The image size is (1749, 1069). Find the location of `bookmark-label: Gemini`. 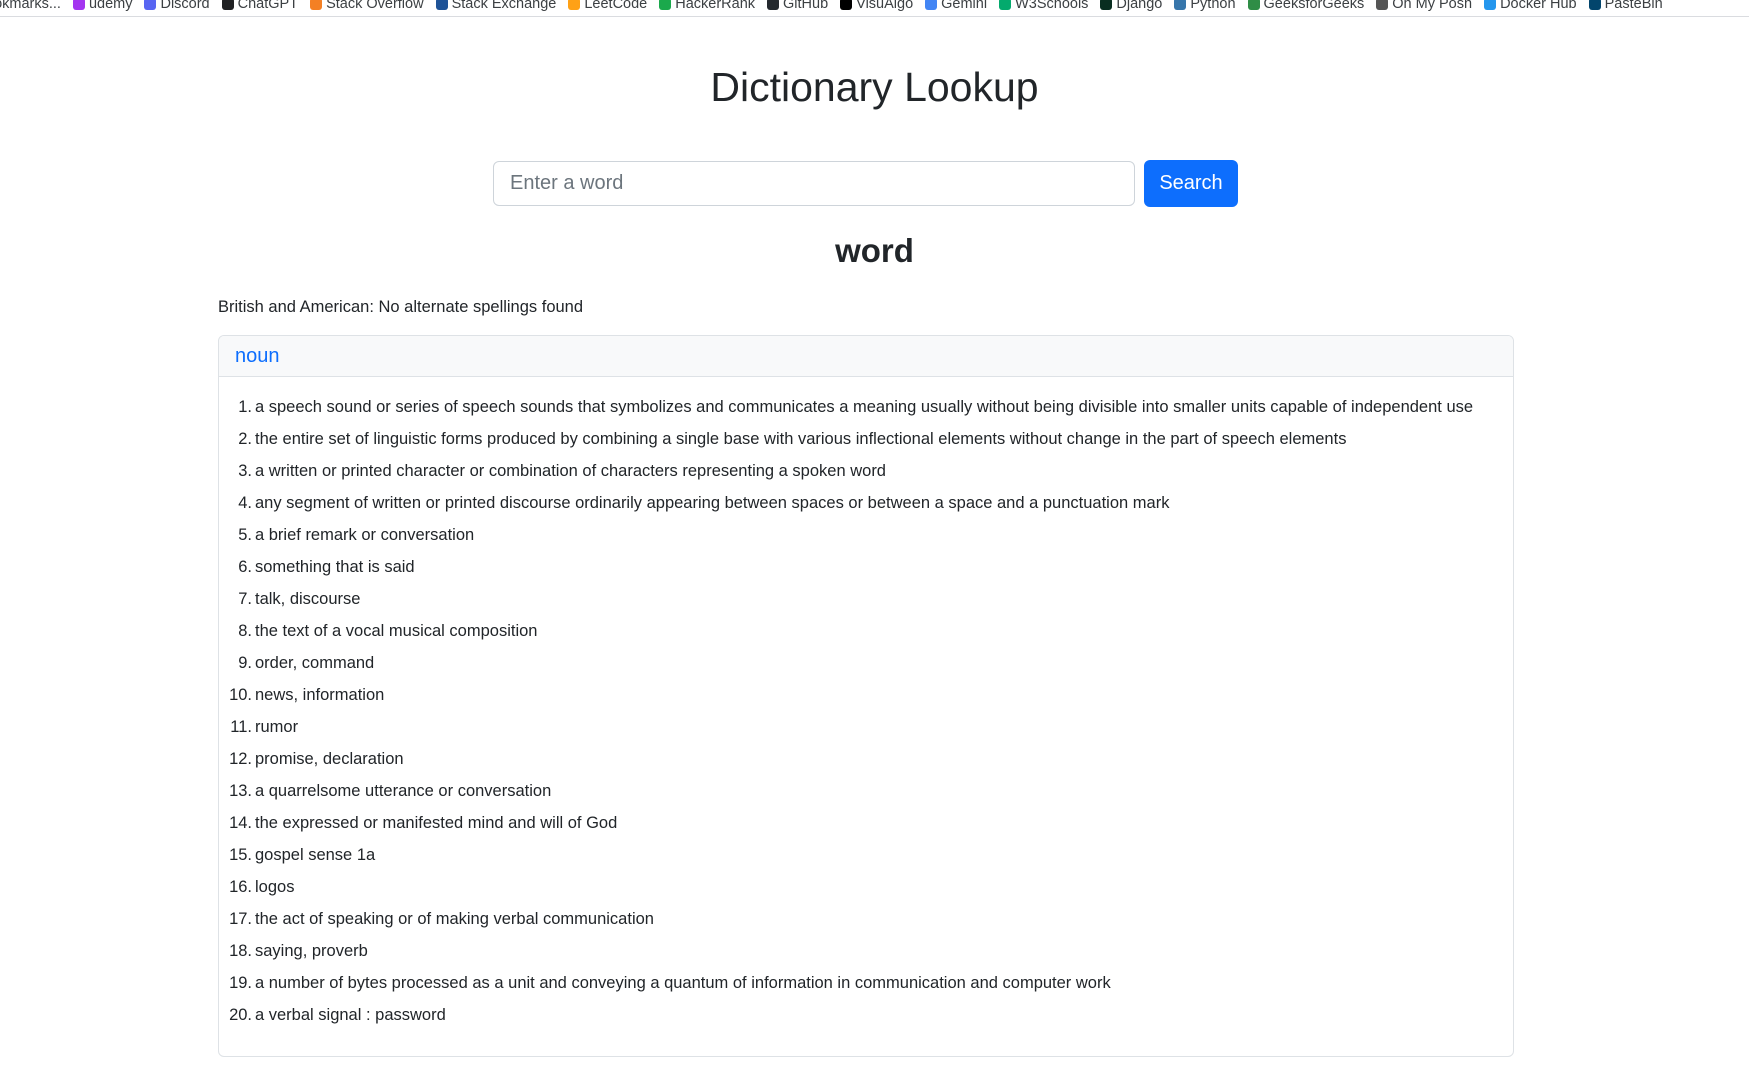

bookmark-label: Gemini is located at coordinates (964, 6).